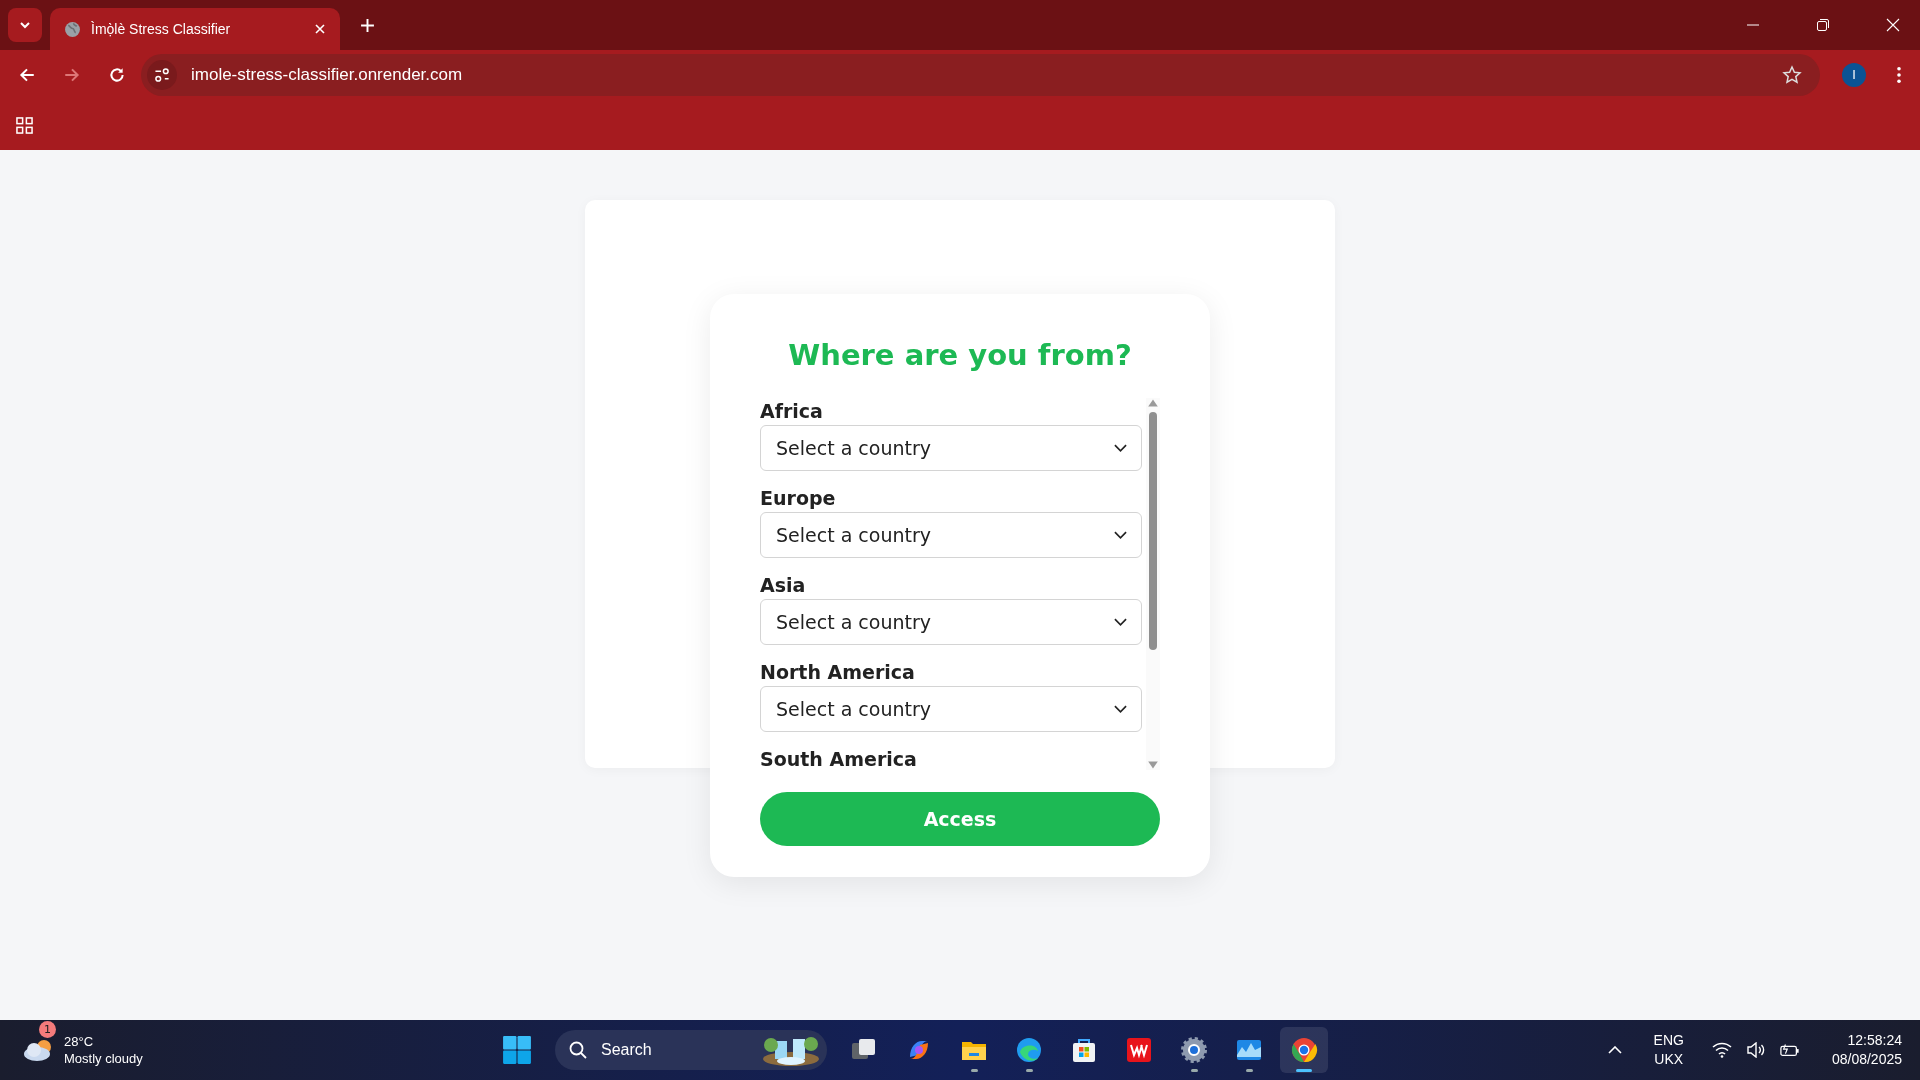 The height and width of the screenshot is (1080, 1920). What do you see at coordinates (161, 29) in the screenshot?
I see `tab-title: Ìmọ̀lè Stress Classifier` at bounding box center [161, 29].